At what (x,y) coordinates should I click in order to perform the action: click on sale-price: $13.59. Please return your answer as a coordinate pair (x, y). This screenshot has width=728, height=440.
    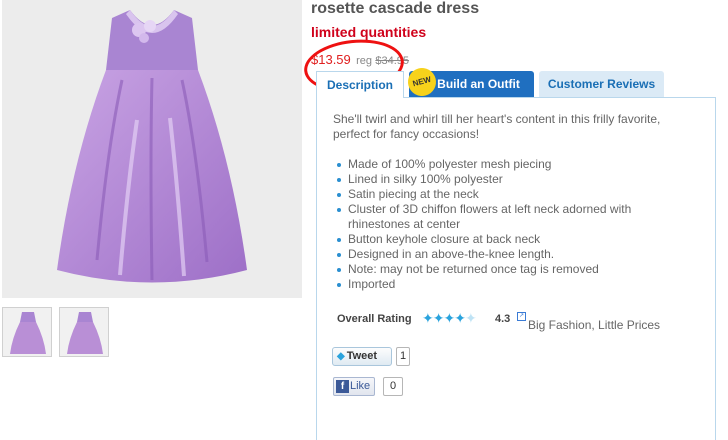
    Looking at the image, I should click on (331, 59).